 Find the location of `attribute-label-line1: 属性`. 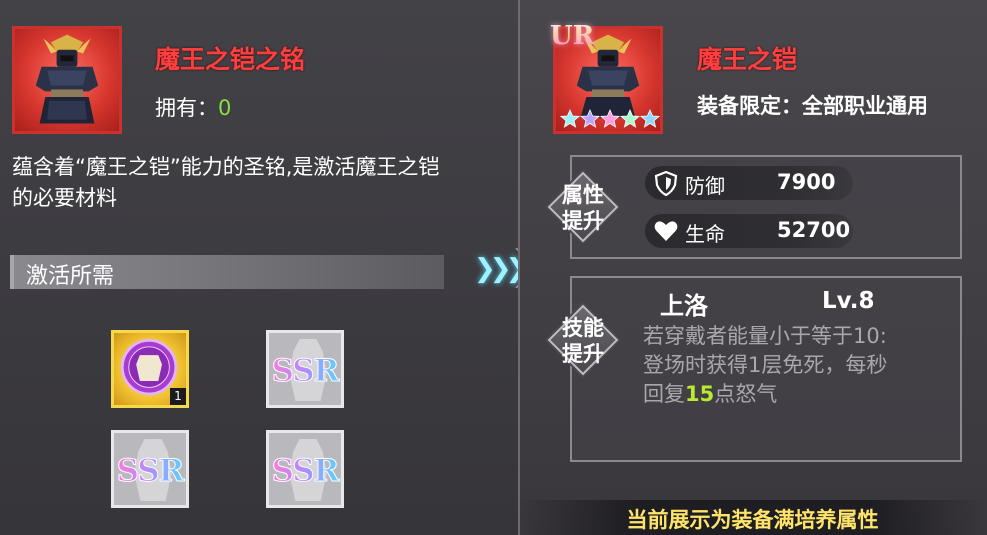

attribute-label-line1: 属性 is located at coordinates (583, 195).